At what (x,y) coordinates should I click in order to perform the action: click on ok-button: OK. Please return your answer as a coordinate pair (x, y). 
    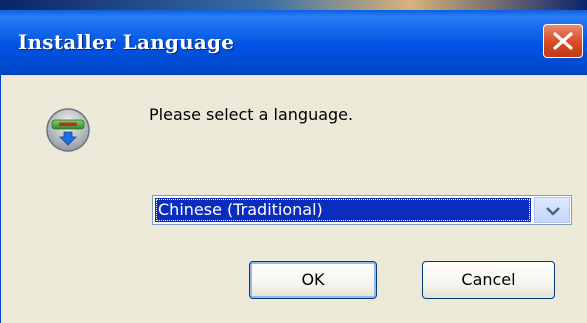
    Looking at the image, I should click on (313, 280).